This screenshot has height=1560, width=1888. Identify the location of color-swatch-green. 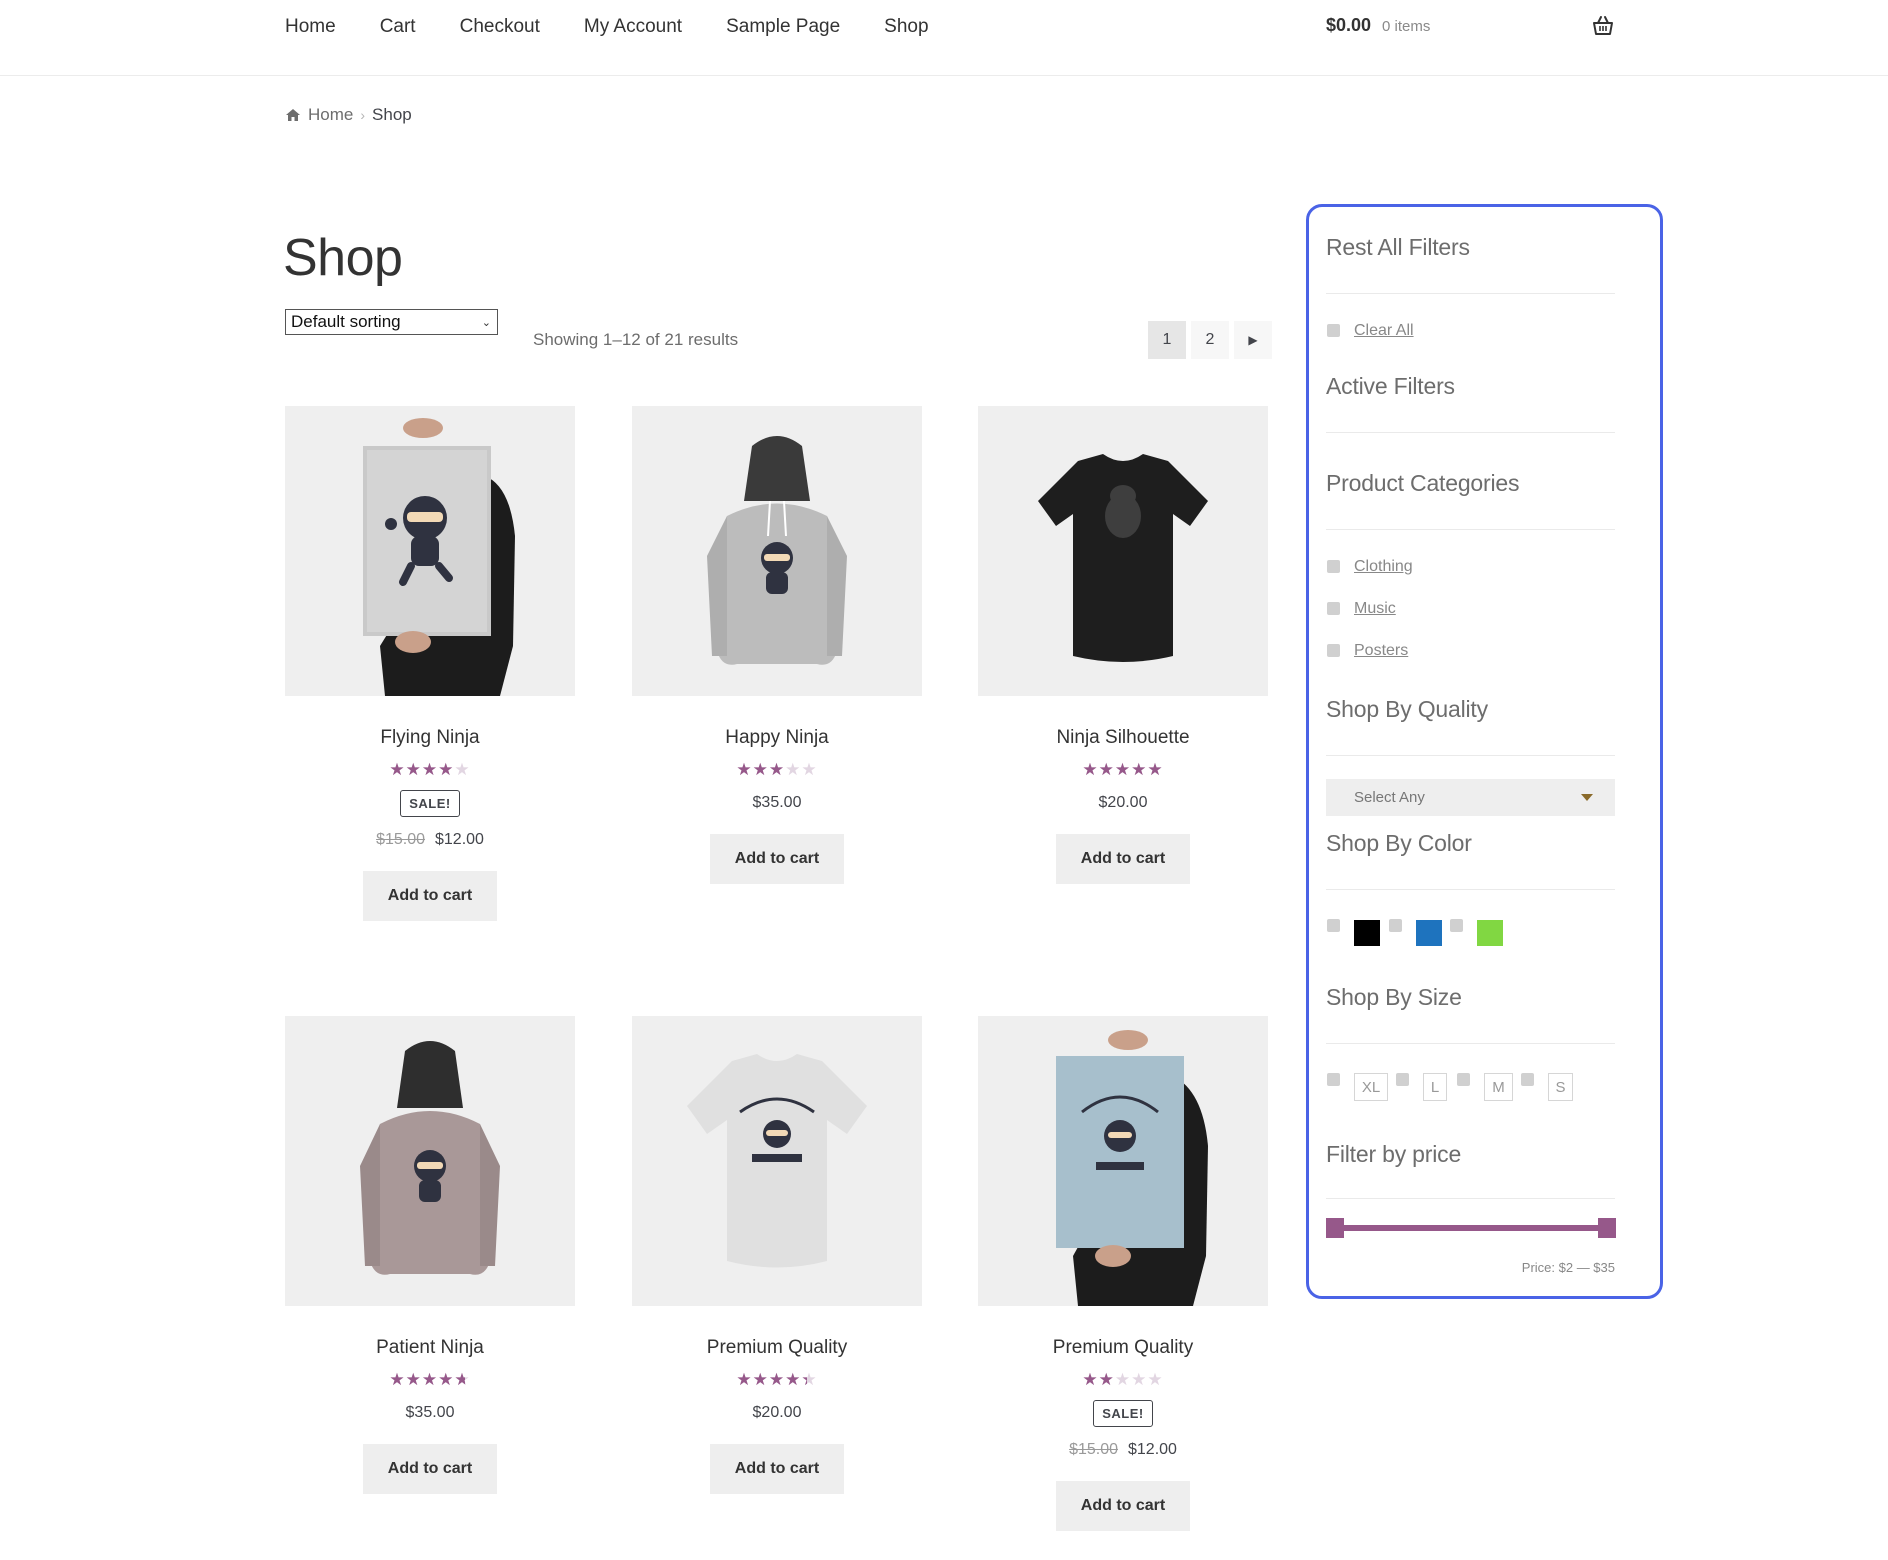
(1490, 933).